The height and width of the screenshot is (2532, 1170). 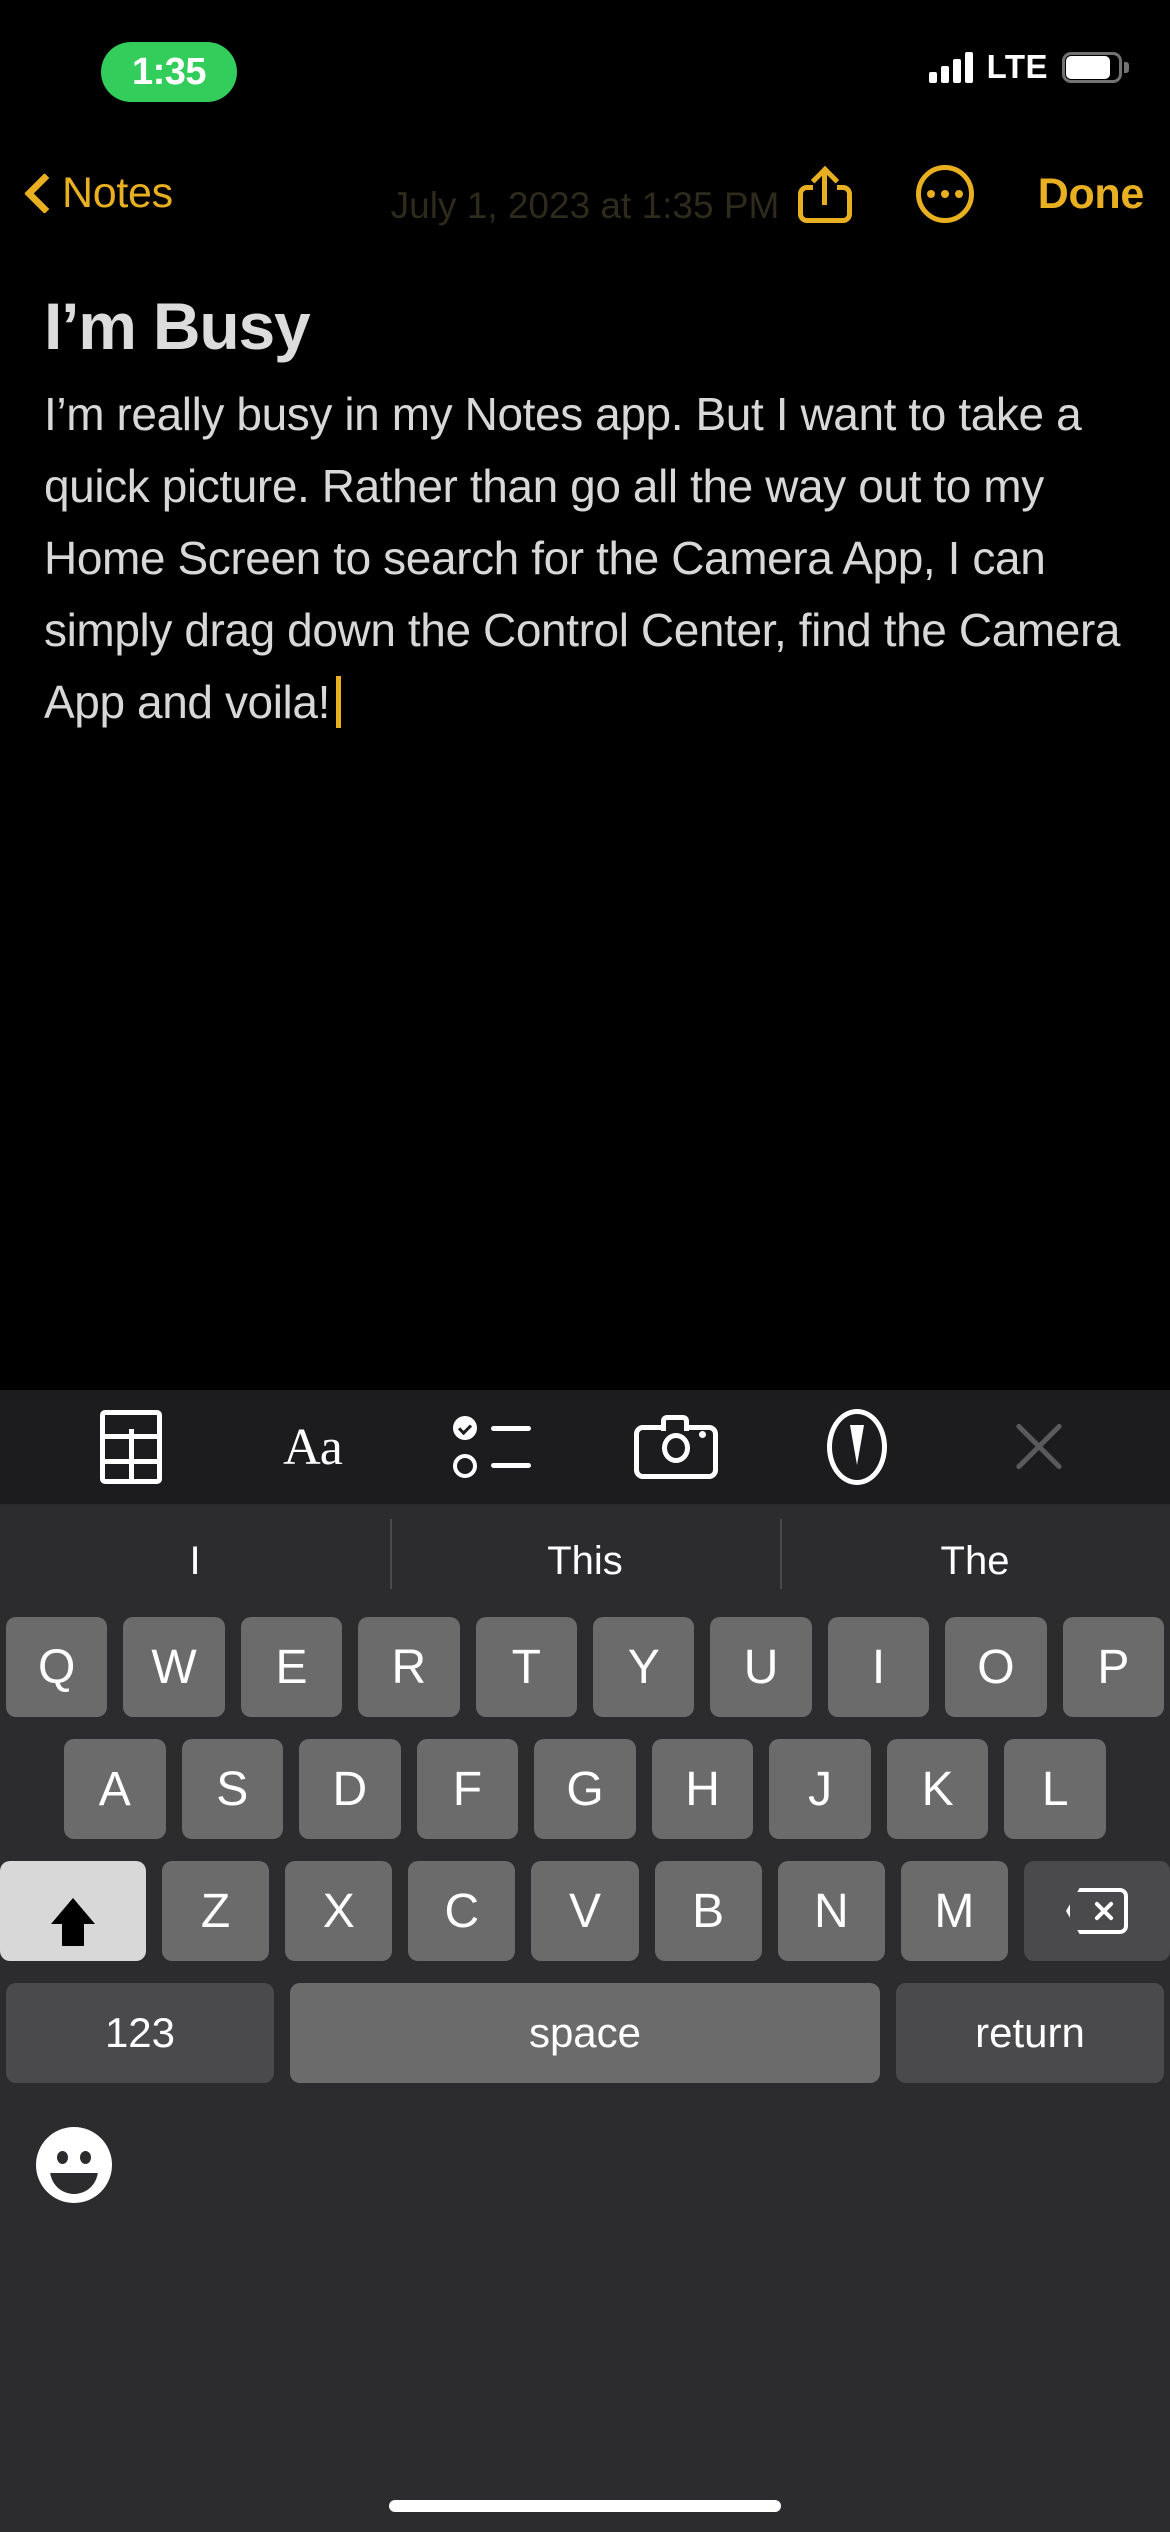 What do you see at coordinates (820, 1789) in the screenshot?
I see `key-j: J` at bounding box center [820, 1789].